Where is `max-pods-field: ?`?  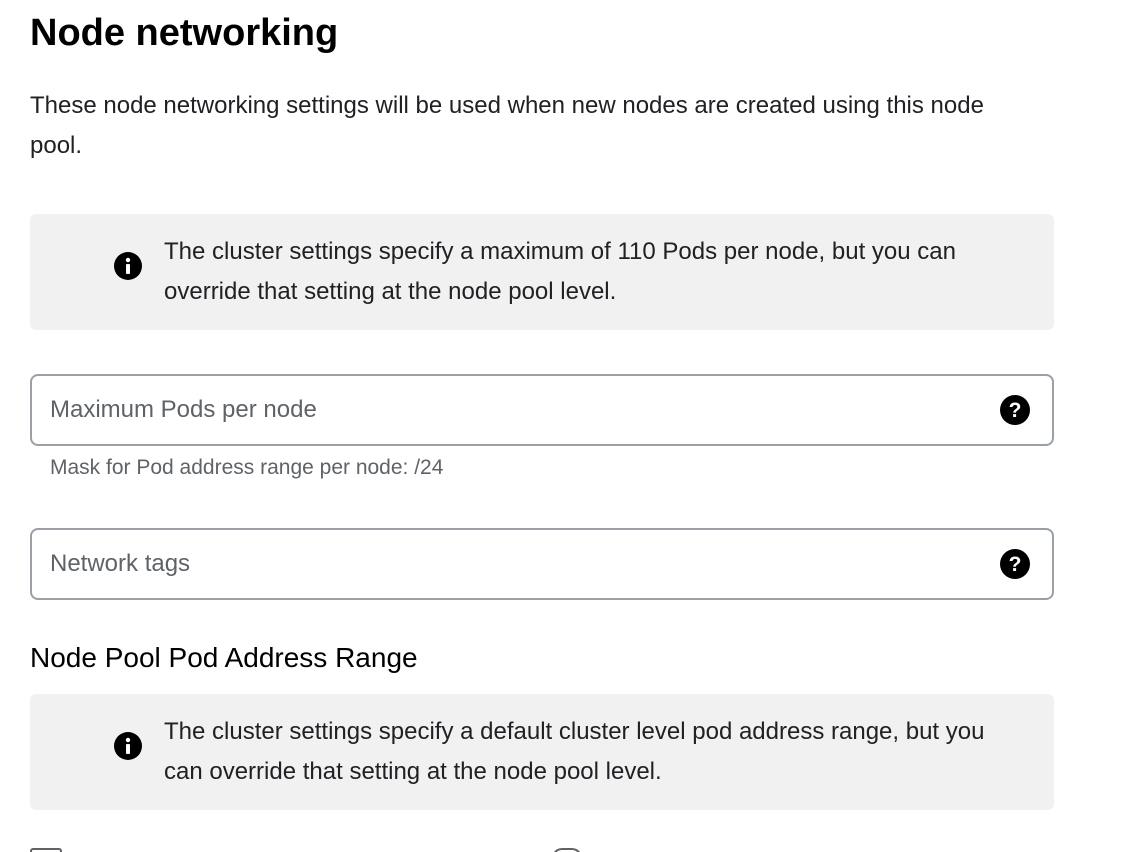
max-pods-field: ? is located at coordinates (542, 410).